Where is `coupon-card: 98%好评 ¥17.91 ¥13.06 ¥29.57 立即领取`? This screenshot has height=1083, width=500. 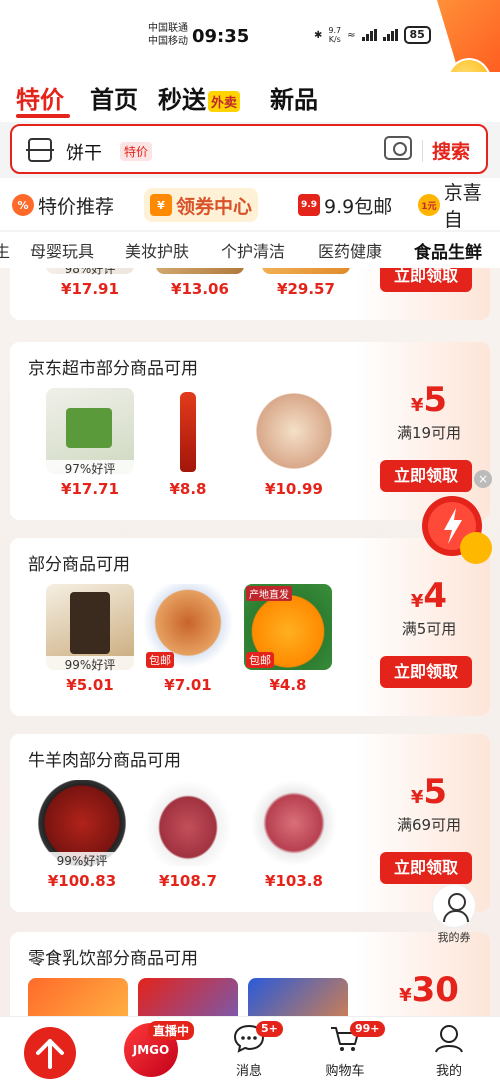
coupon-card: 98%好评 ¥17.91 ¥13.06 ¥29.57 立即领取 is located at coordinates (250, 294).